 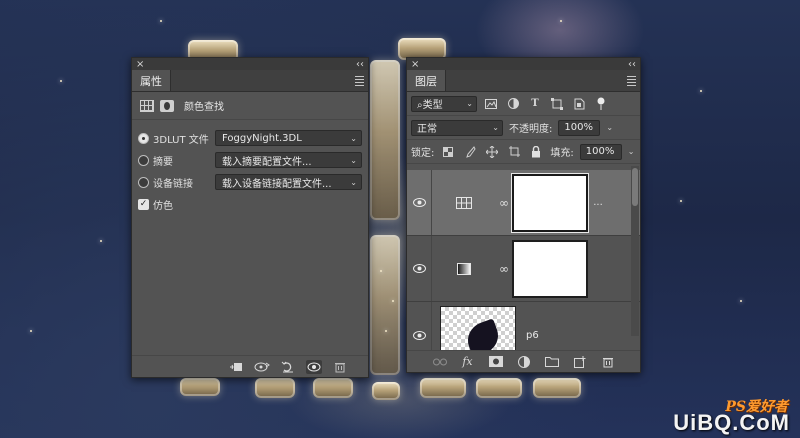 I want to click on lock-artboard-icon, so click(x=514, y=152).